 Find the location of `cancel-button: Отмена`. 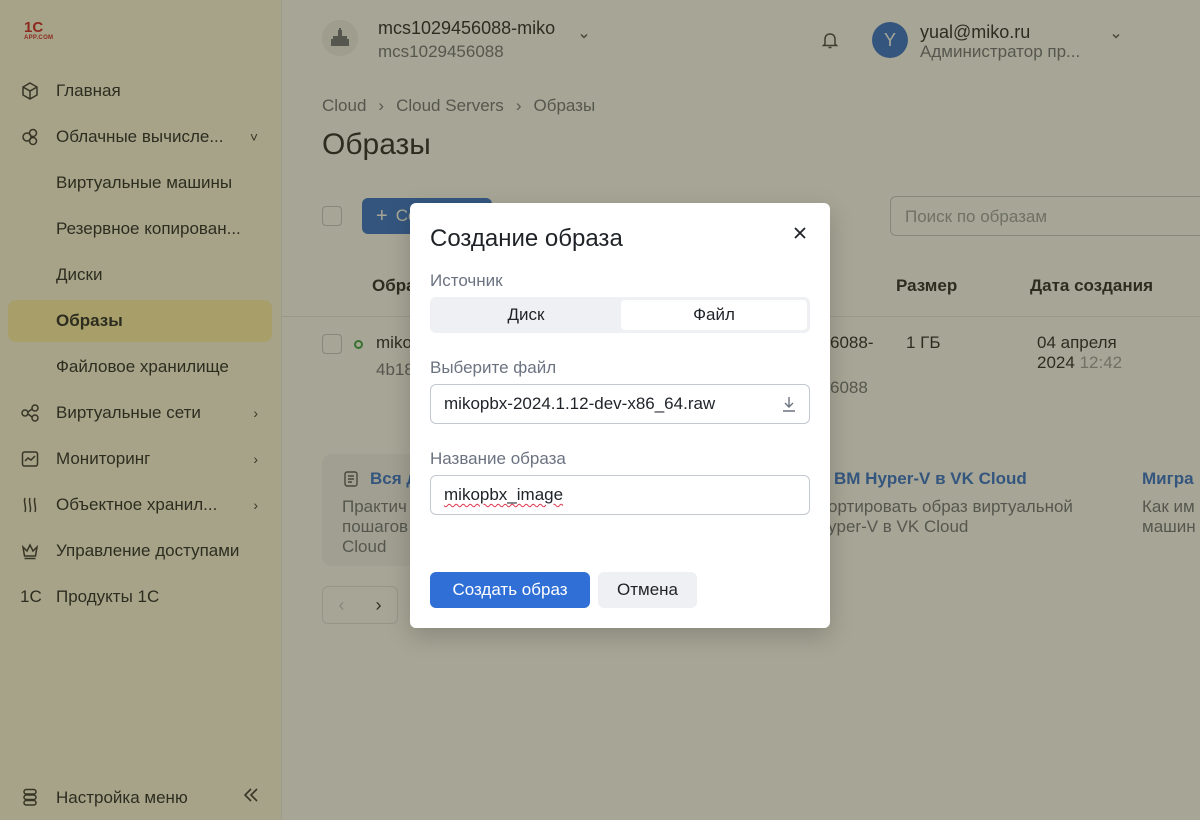

cancel-button: Отмена is located at coordinates (647, 590).